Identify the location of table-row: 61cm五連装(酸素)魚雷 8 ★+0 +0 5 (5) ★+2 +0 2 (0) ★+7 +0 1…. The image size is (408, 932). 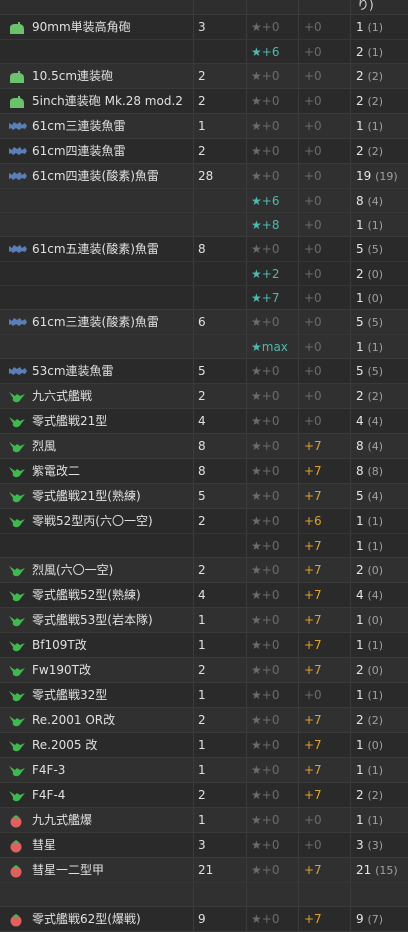
(204, 273).